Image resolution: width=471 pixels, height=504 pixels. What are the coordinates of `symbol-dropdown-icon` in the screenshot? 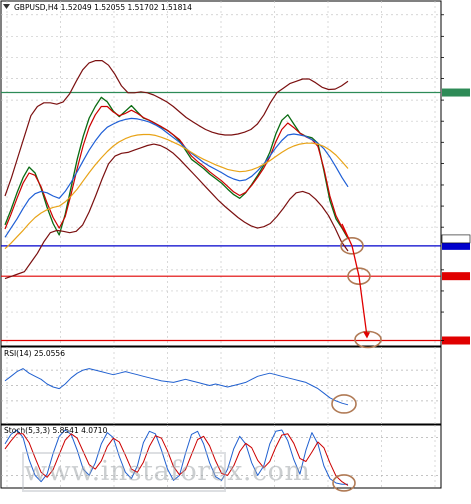 It's located at (6, 6).